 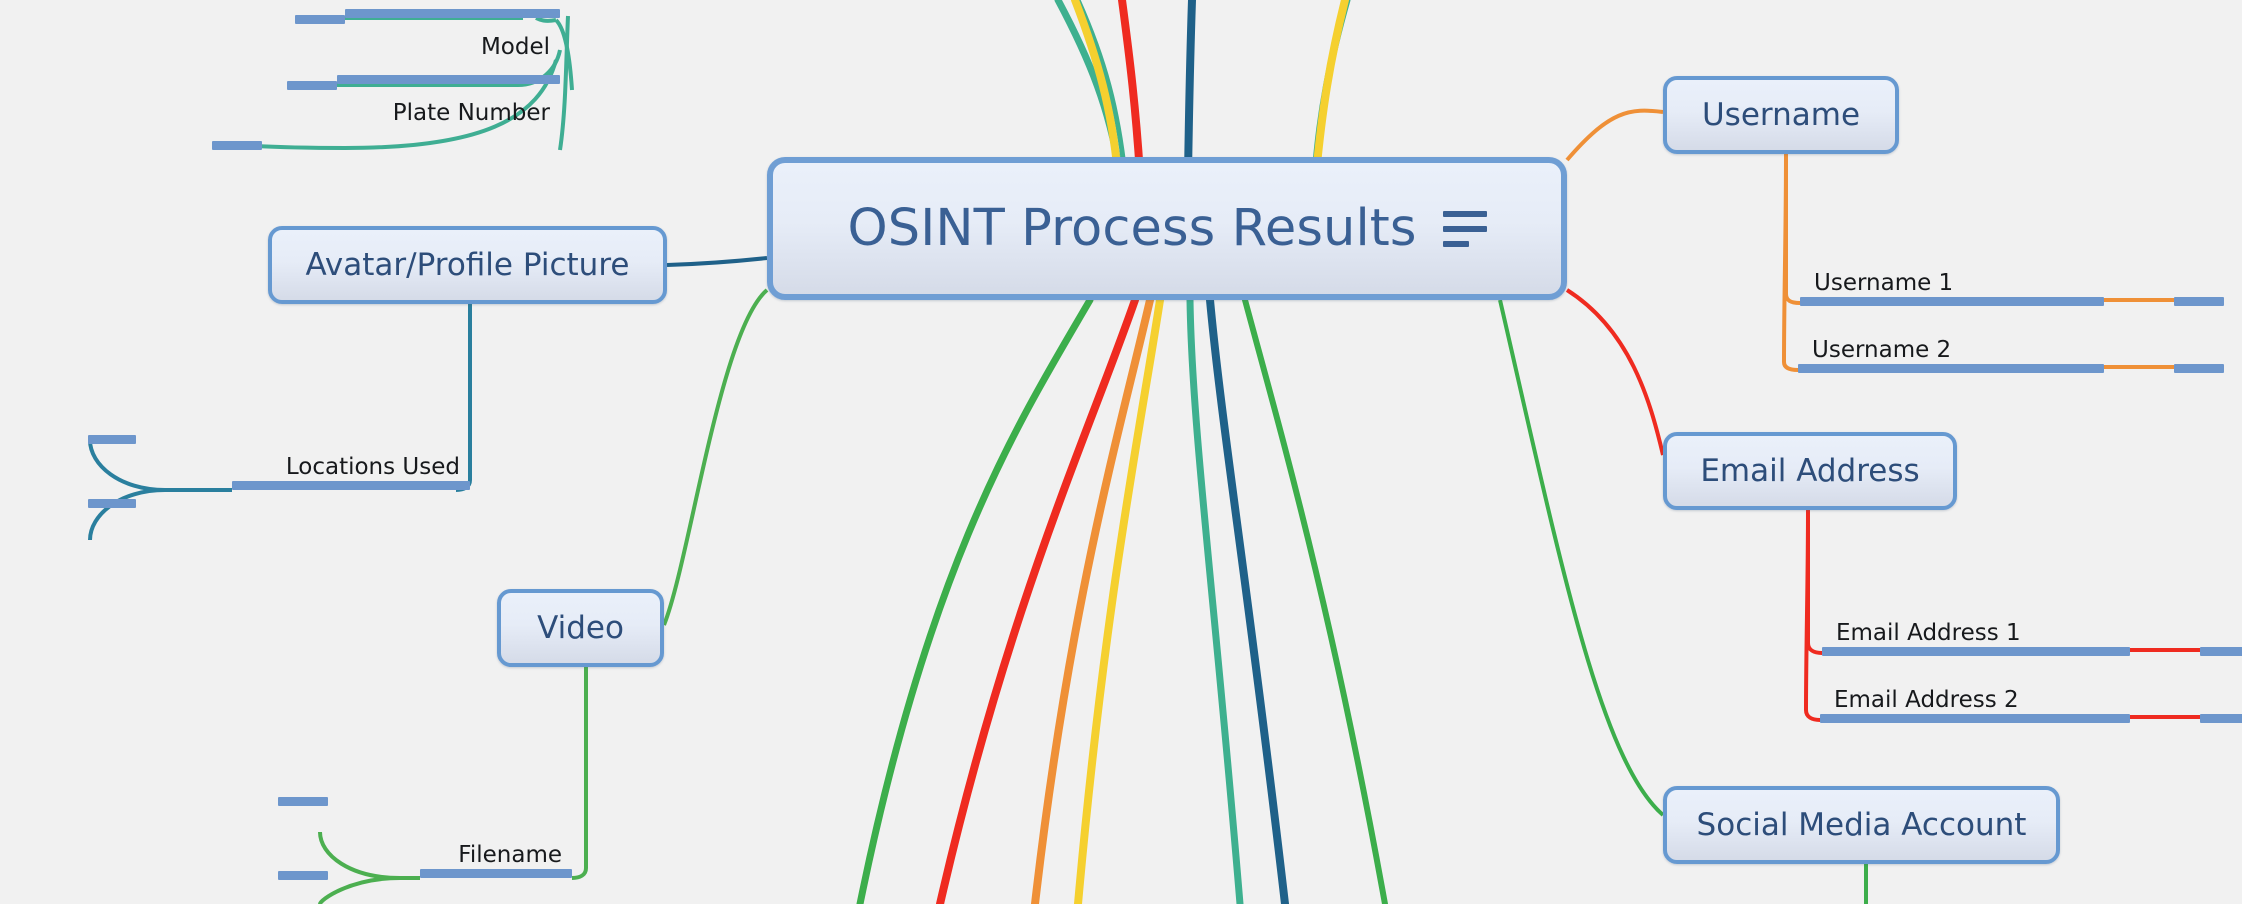 I want to click on node-video-label: Video, so click(x=580, y=628).